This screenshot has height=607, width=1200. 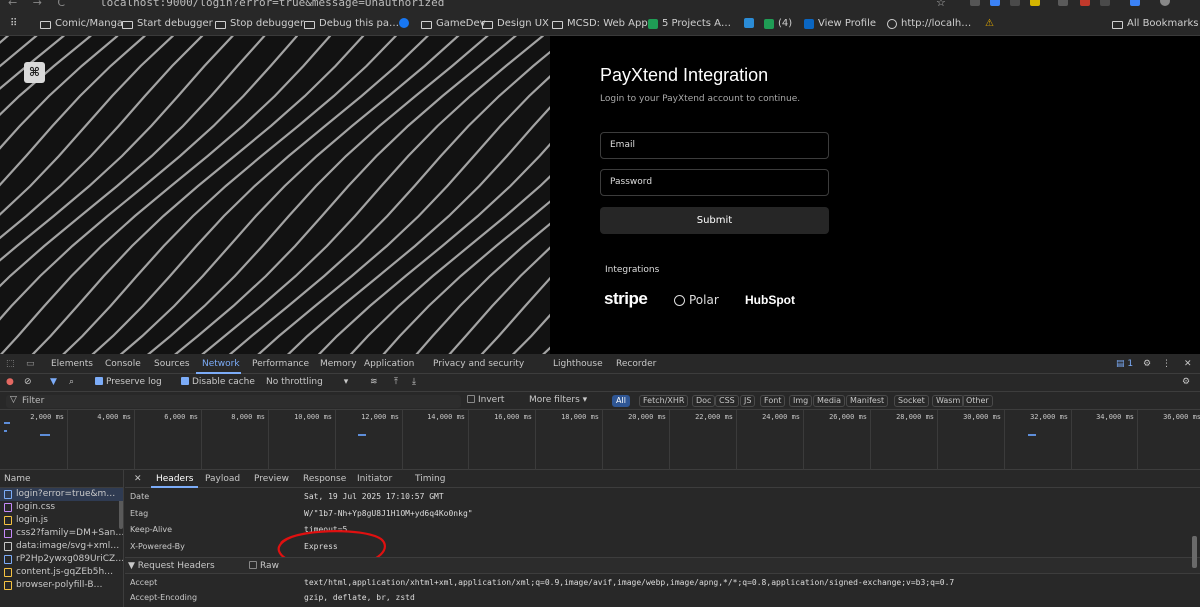 I want to click on throttling-select: No throttling ▾, so click(x=307, y=382).